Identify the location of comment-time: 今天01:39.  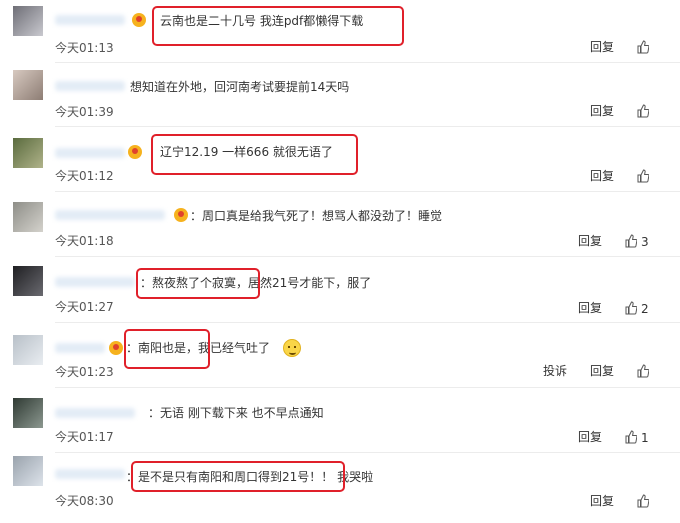
(84, 112).